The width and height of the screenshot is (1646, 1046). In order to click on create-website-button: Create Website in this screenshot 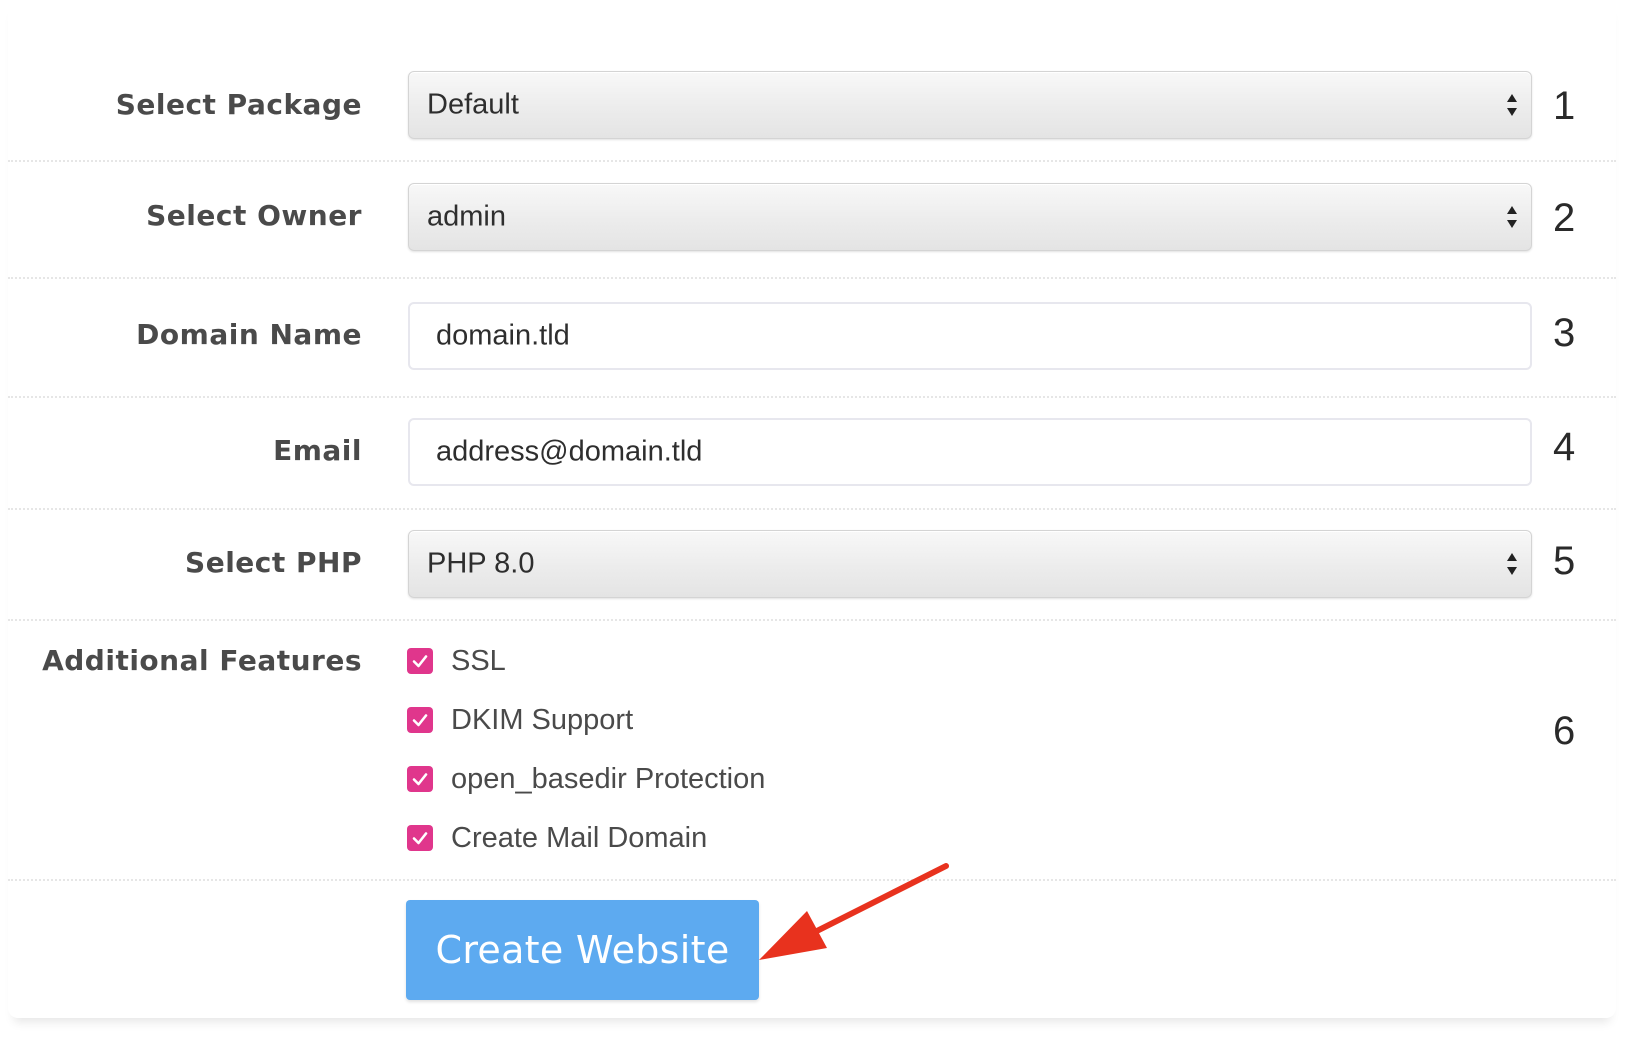, I will do `click(582, 950)`.